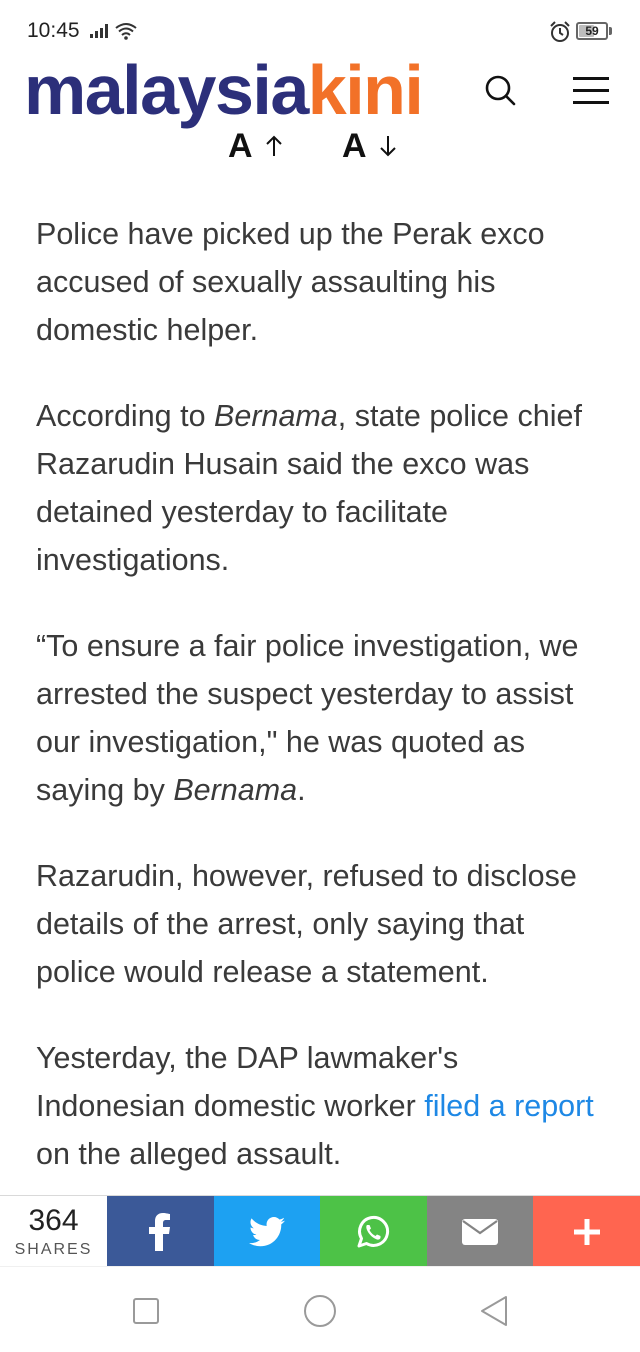 The image size is (640, 1352). I want to click on email-share-button, so click(480, 1231).